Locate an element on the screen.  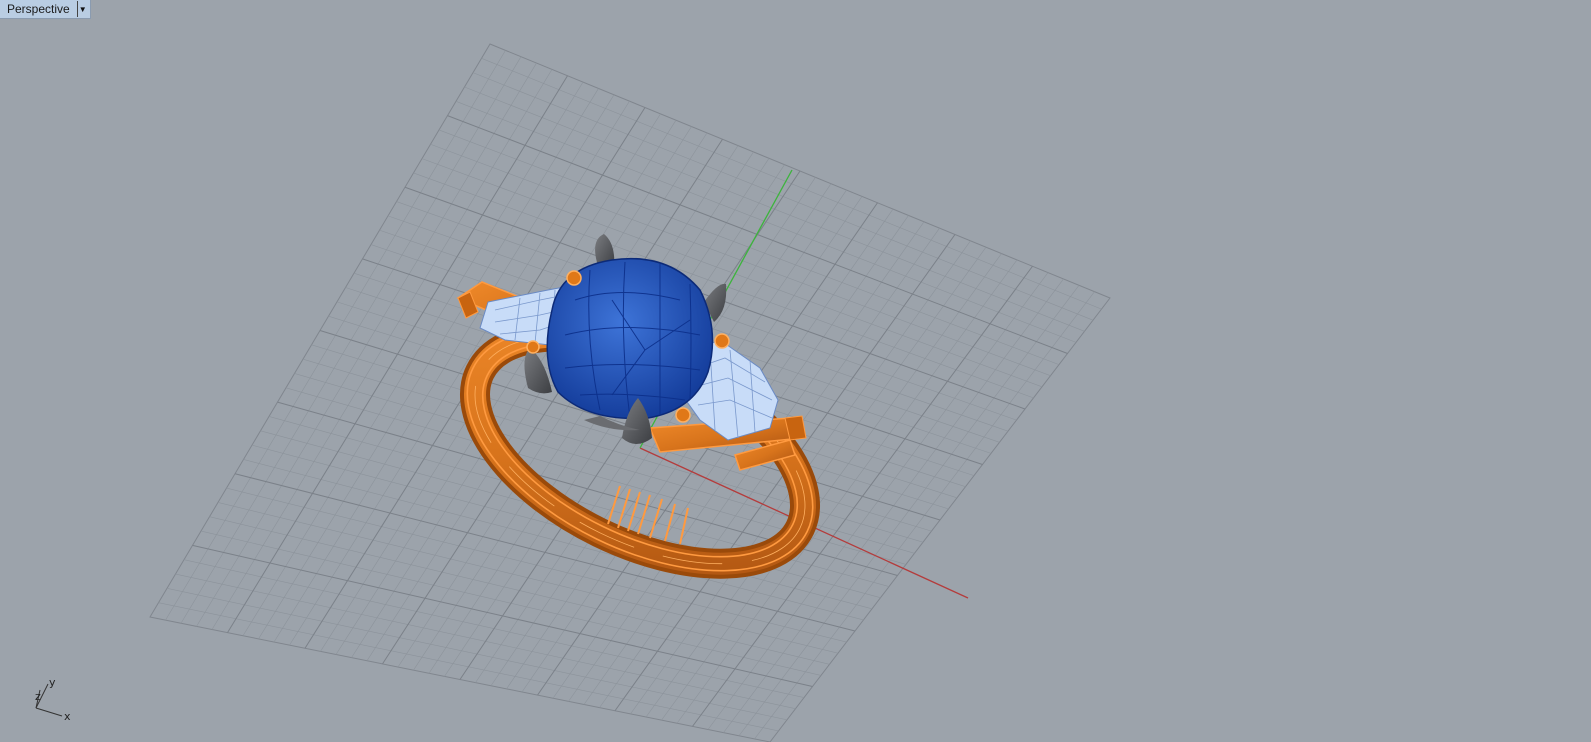
viewport-title-tab: Perspective ▼ is located at coordinates (45, 9).